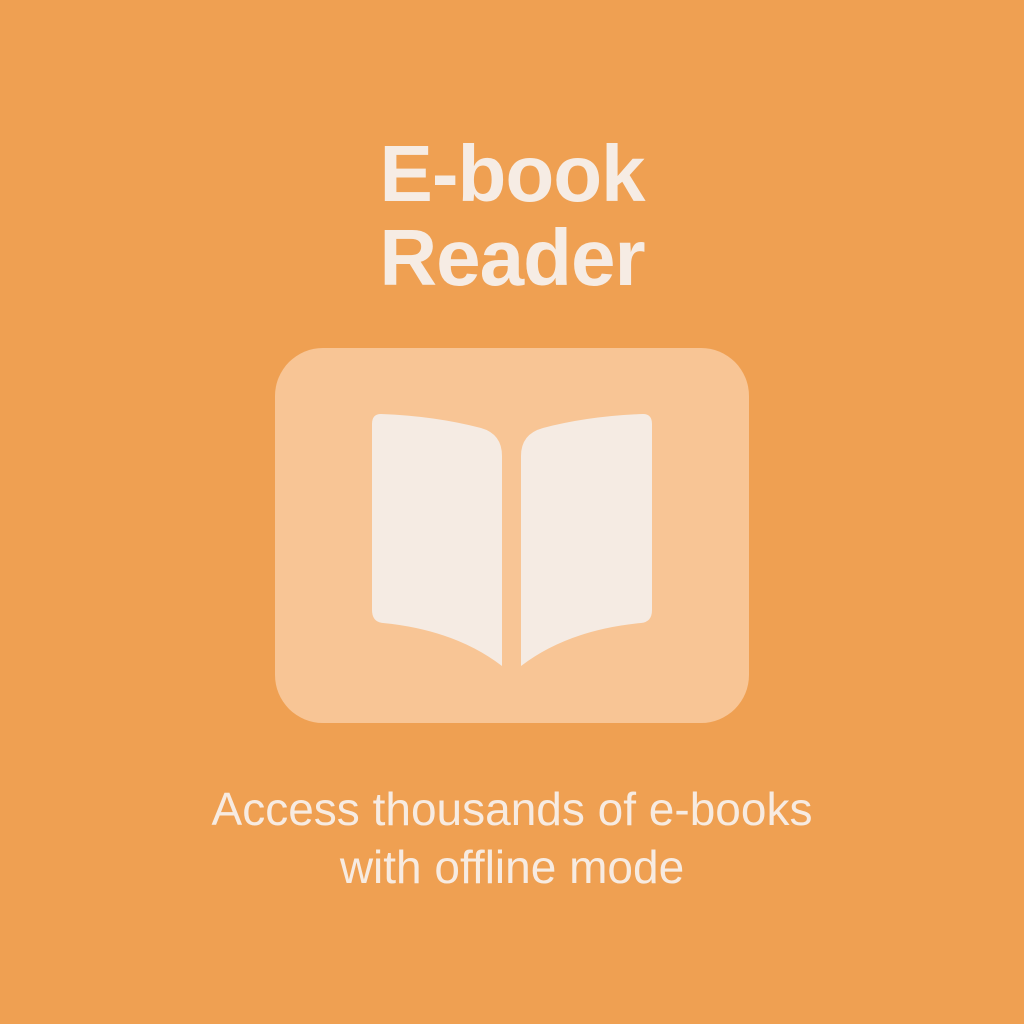  What do you see at coordinates (512, 540) in the screenshot?
I see `open-book-icon` at bounding box center [512, 540].